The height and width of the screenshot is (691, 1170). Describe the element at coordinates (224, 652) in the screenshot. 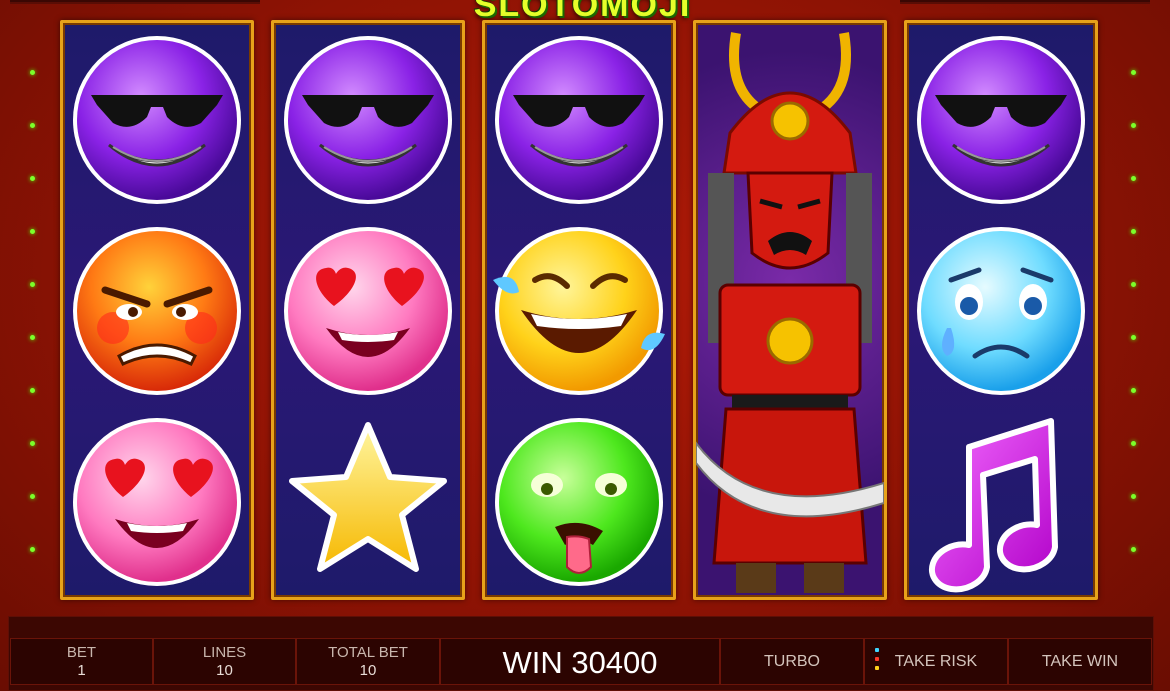

I see `lines-label: LINES` at that location.